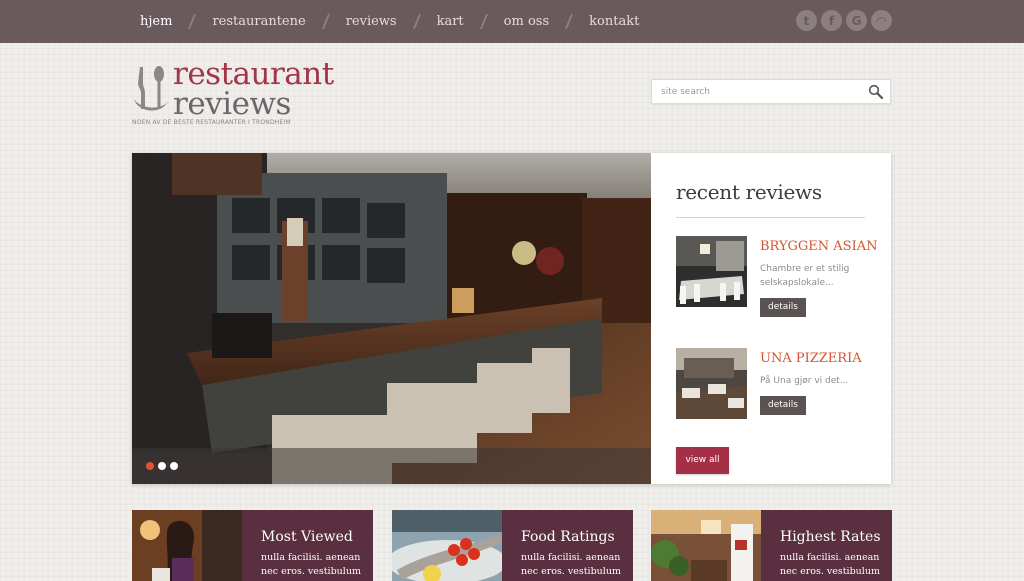  I want to click on logo-title-line2: reviews, so click(232, 104).